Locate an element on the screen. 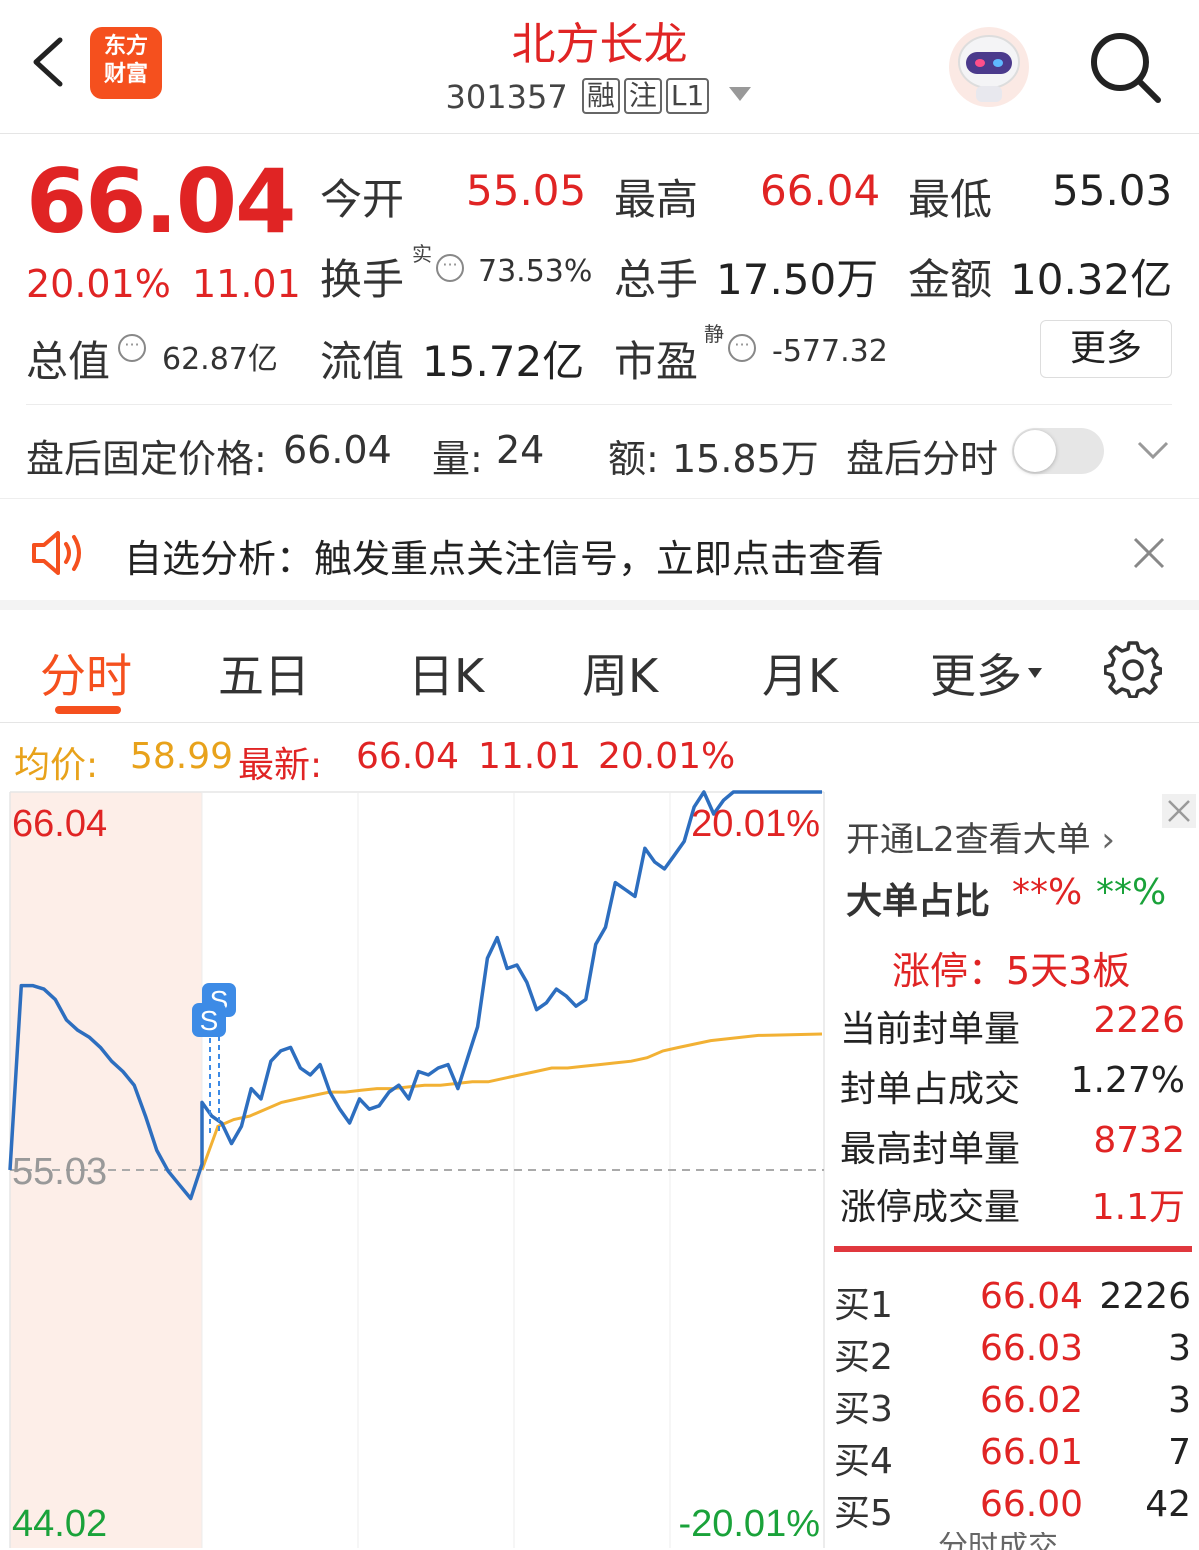  change-amount: 11.01 is located at coordinates (246, 284).